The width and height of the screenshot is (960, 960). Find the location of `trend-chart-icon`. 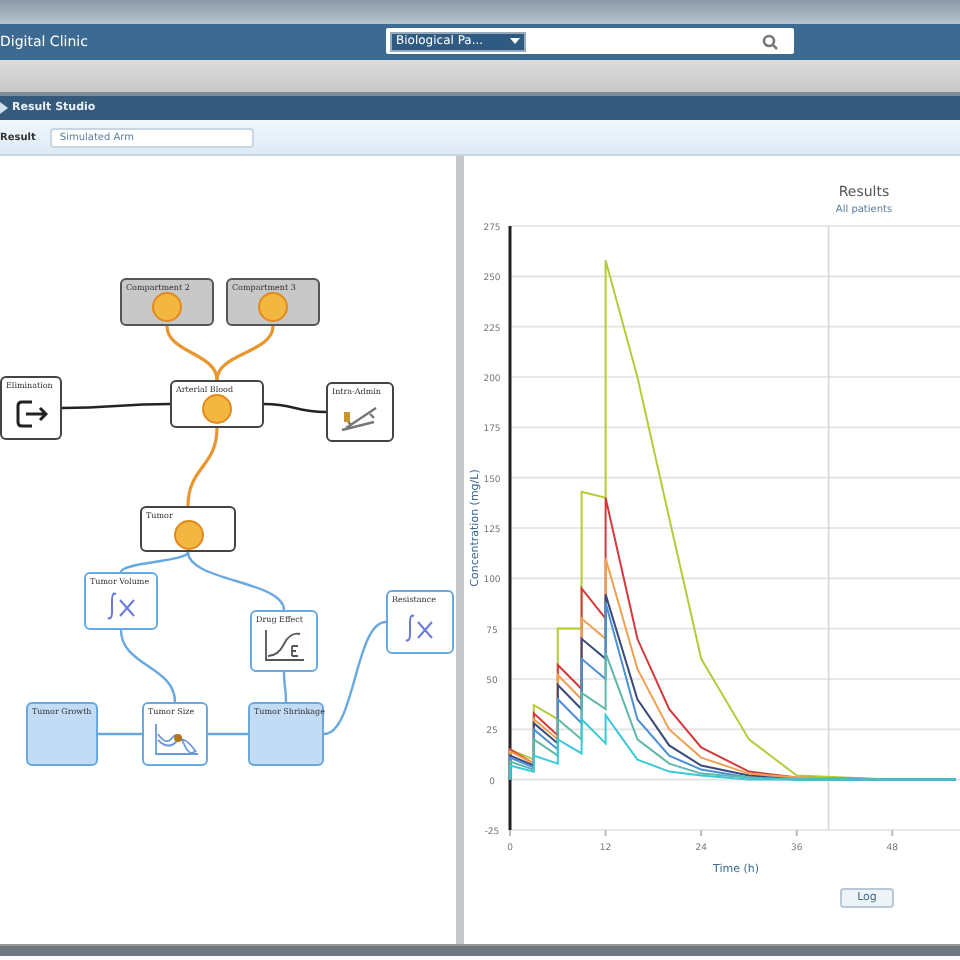

trend-chart-icon is located at coordinates (175, 739).